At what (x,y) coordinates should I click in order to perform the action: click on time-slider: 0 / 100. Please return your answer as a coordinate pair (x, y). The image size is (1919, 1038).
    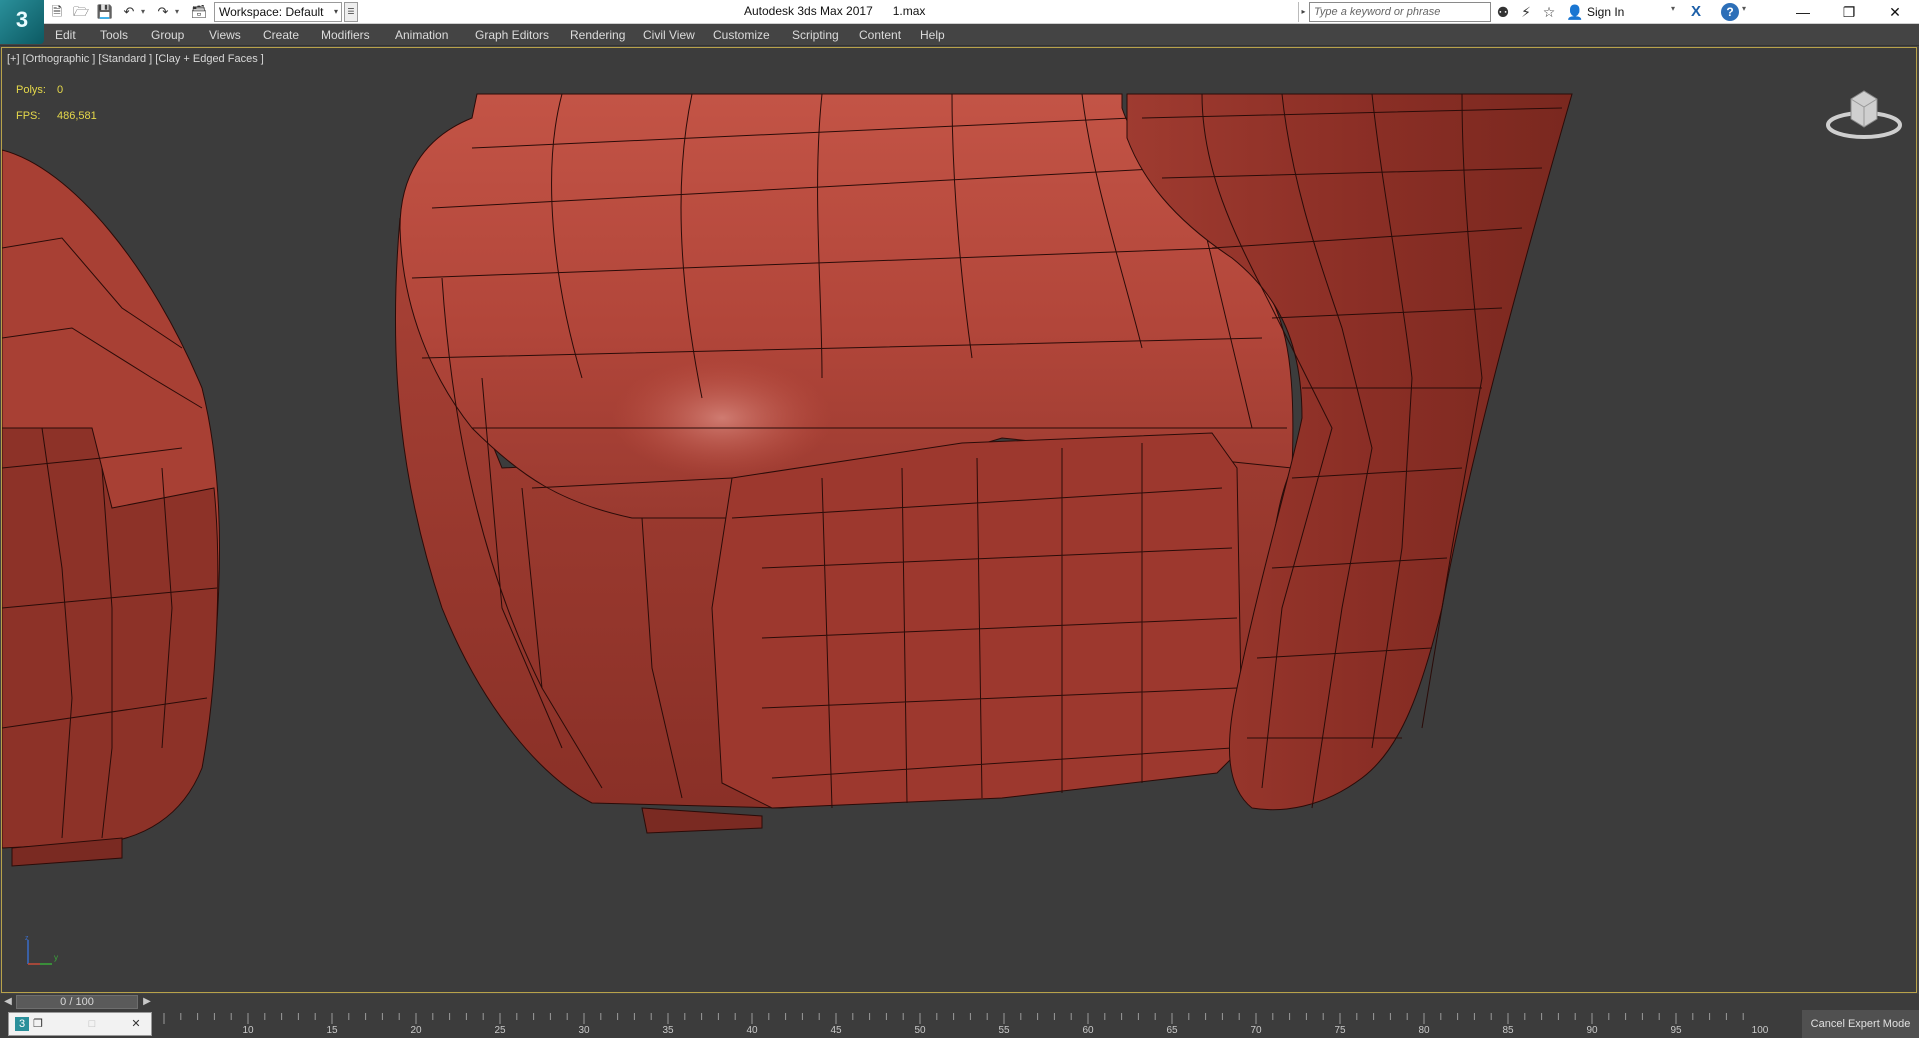
    Looking at the image, I should click on (77, 1002).